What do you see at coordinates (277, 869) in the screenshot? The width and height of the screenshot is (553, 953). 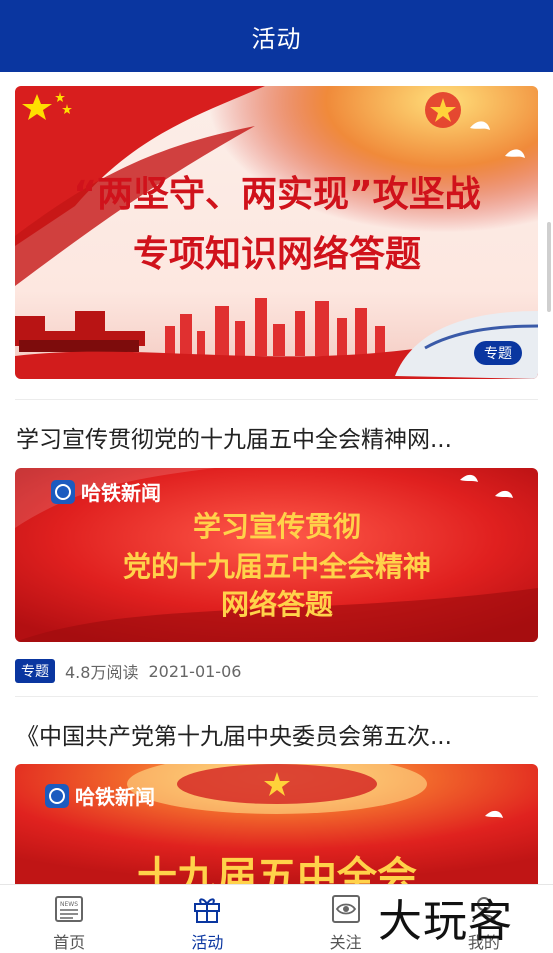 I see `banner-headline: 十九届五中全会` at bounding box center [277, 869].